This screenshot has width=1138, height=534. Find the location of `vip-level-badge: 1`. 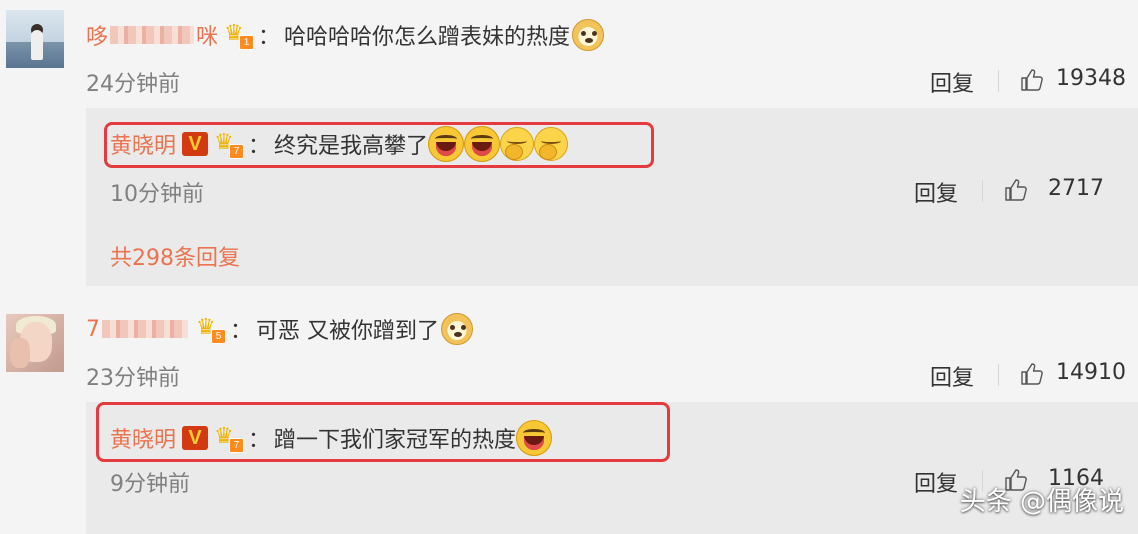

vip-level-badge: 1 is located at coordinates (247, 42).